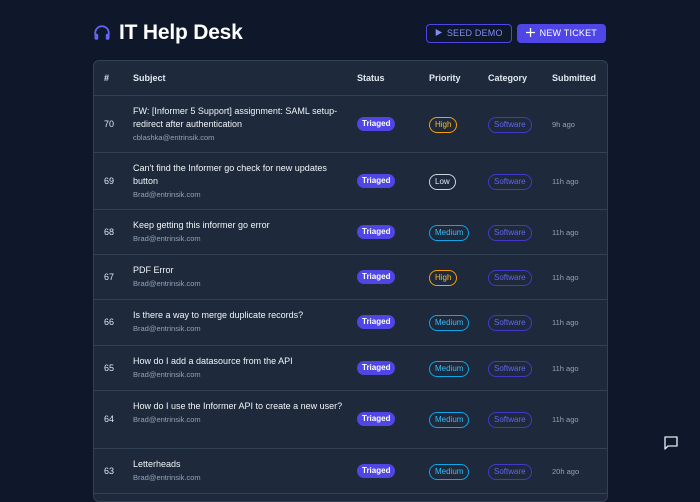 This screenshot has height=502, width=700. What do you see at coordinates (102, 33) in the screenshot?
I see `headset-icon` at bounding box center [102, 33].